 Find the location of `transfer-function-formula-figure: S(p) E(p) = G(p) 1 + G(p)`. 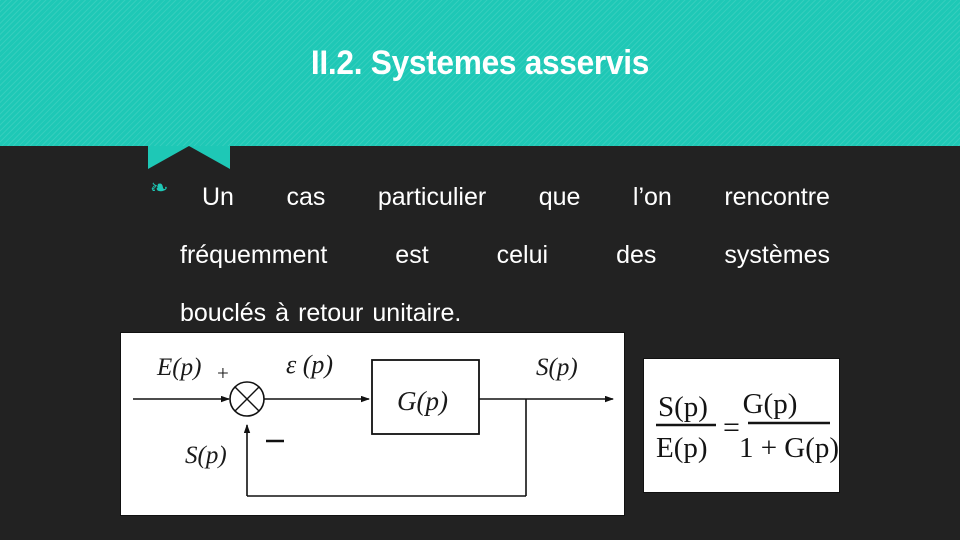

transfer-function-formula-figure: S(p) E(p) = G(p) 1 + G(p) is located at coordinates (741, 425).